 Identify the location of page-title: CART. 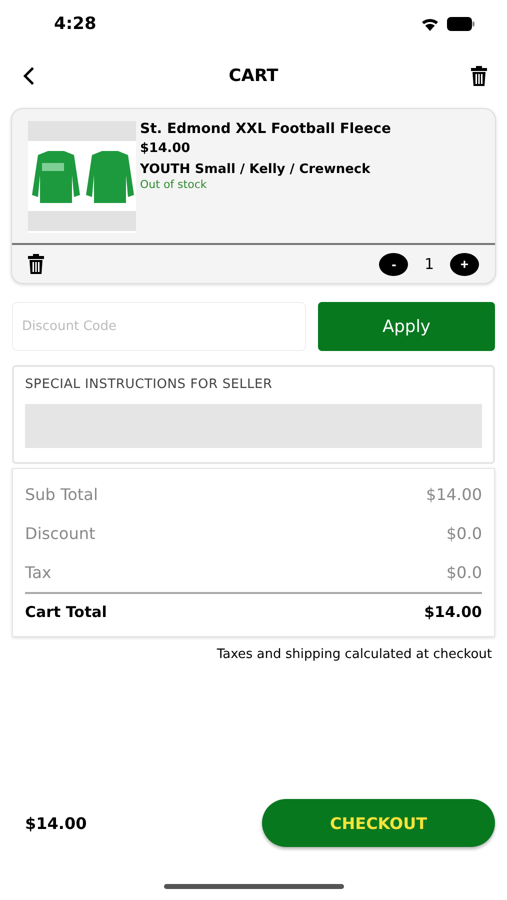
(253, 76).